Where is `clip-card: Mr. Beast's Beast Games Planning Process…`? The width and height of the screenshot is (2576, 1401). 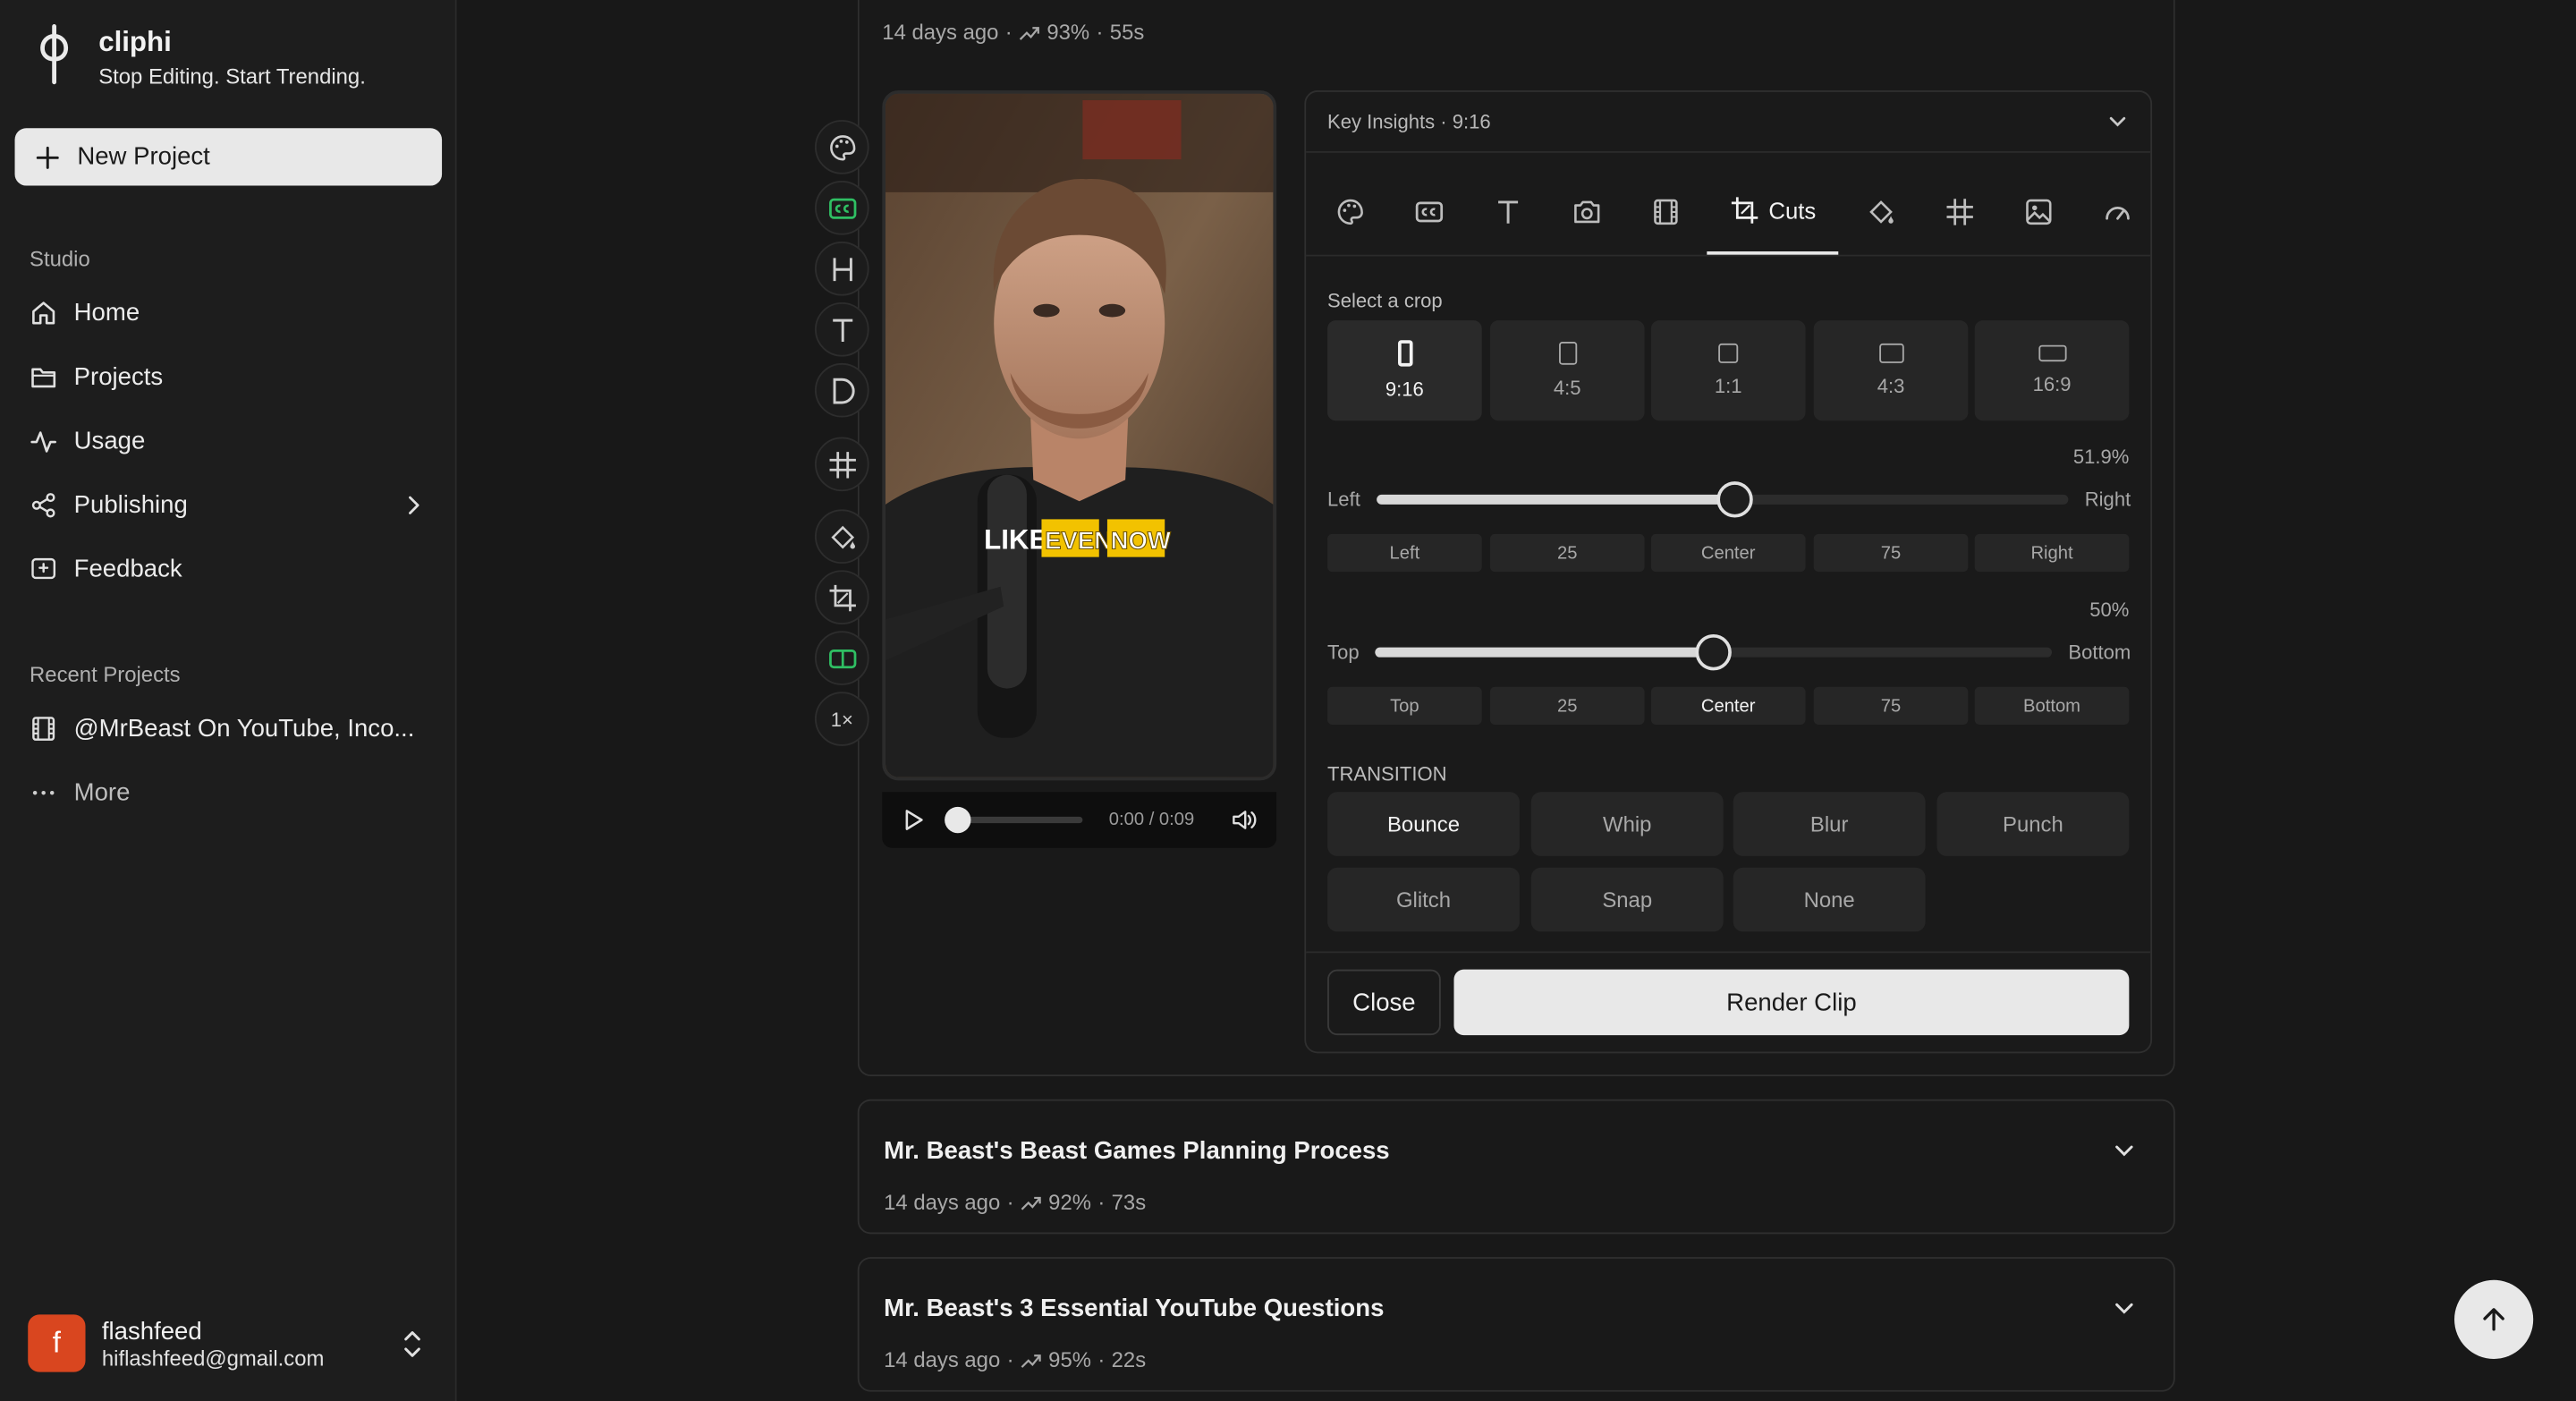 clip-card: Mr. Beast's Beast Games Planning Process… is located at coordinates (1516, 1167).